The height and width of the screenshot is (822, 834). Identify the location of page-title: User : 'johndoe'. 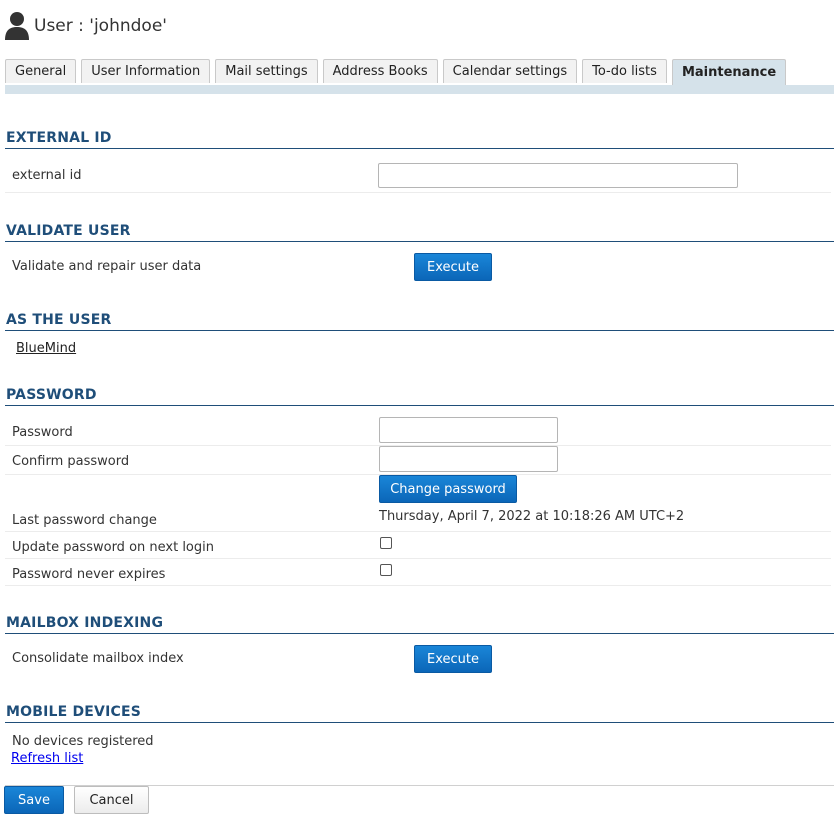
(100, 26).